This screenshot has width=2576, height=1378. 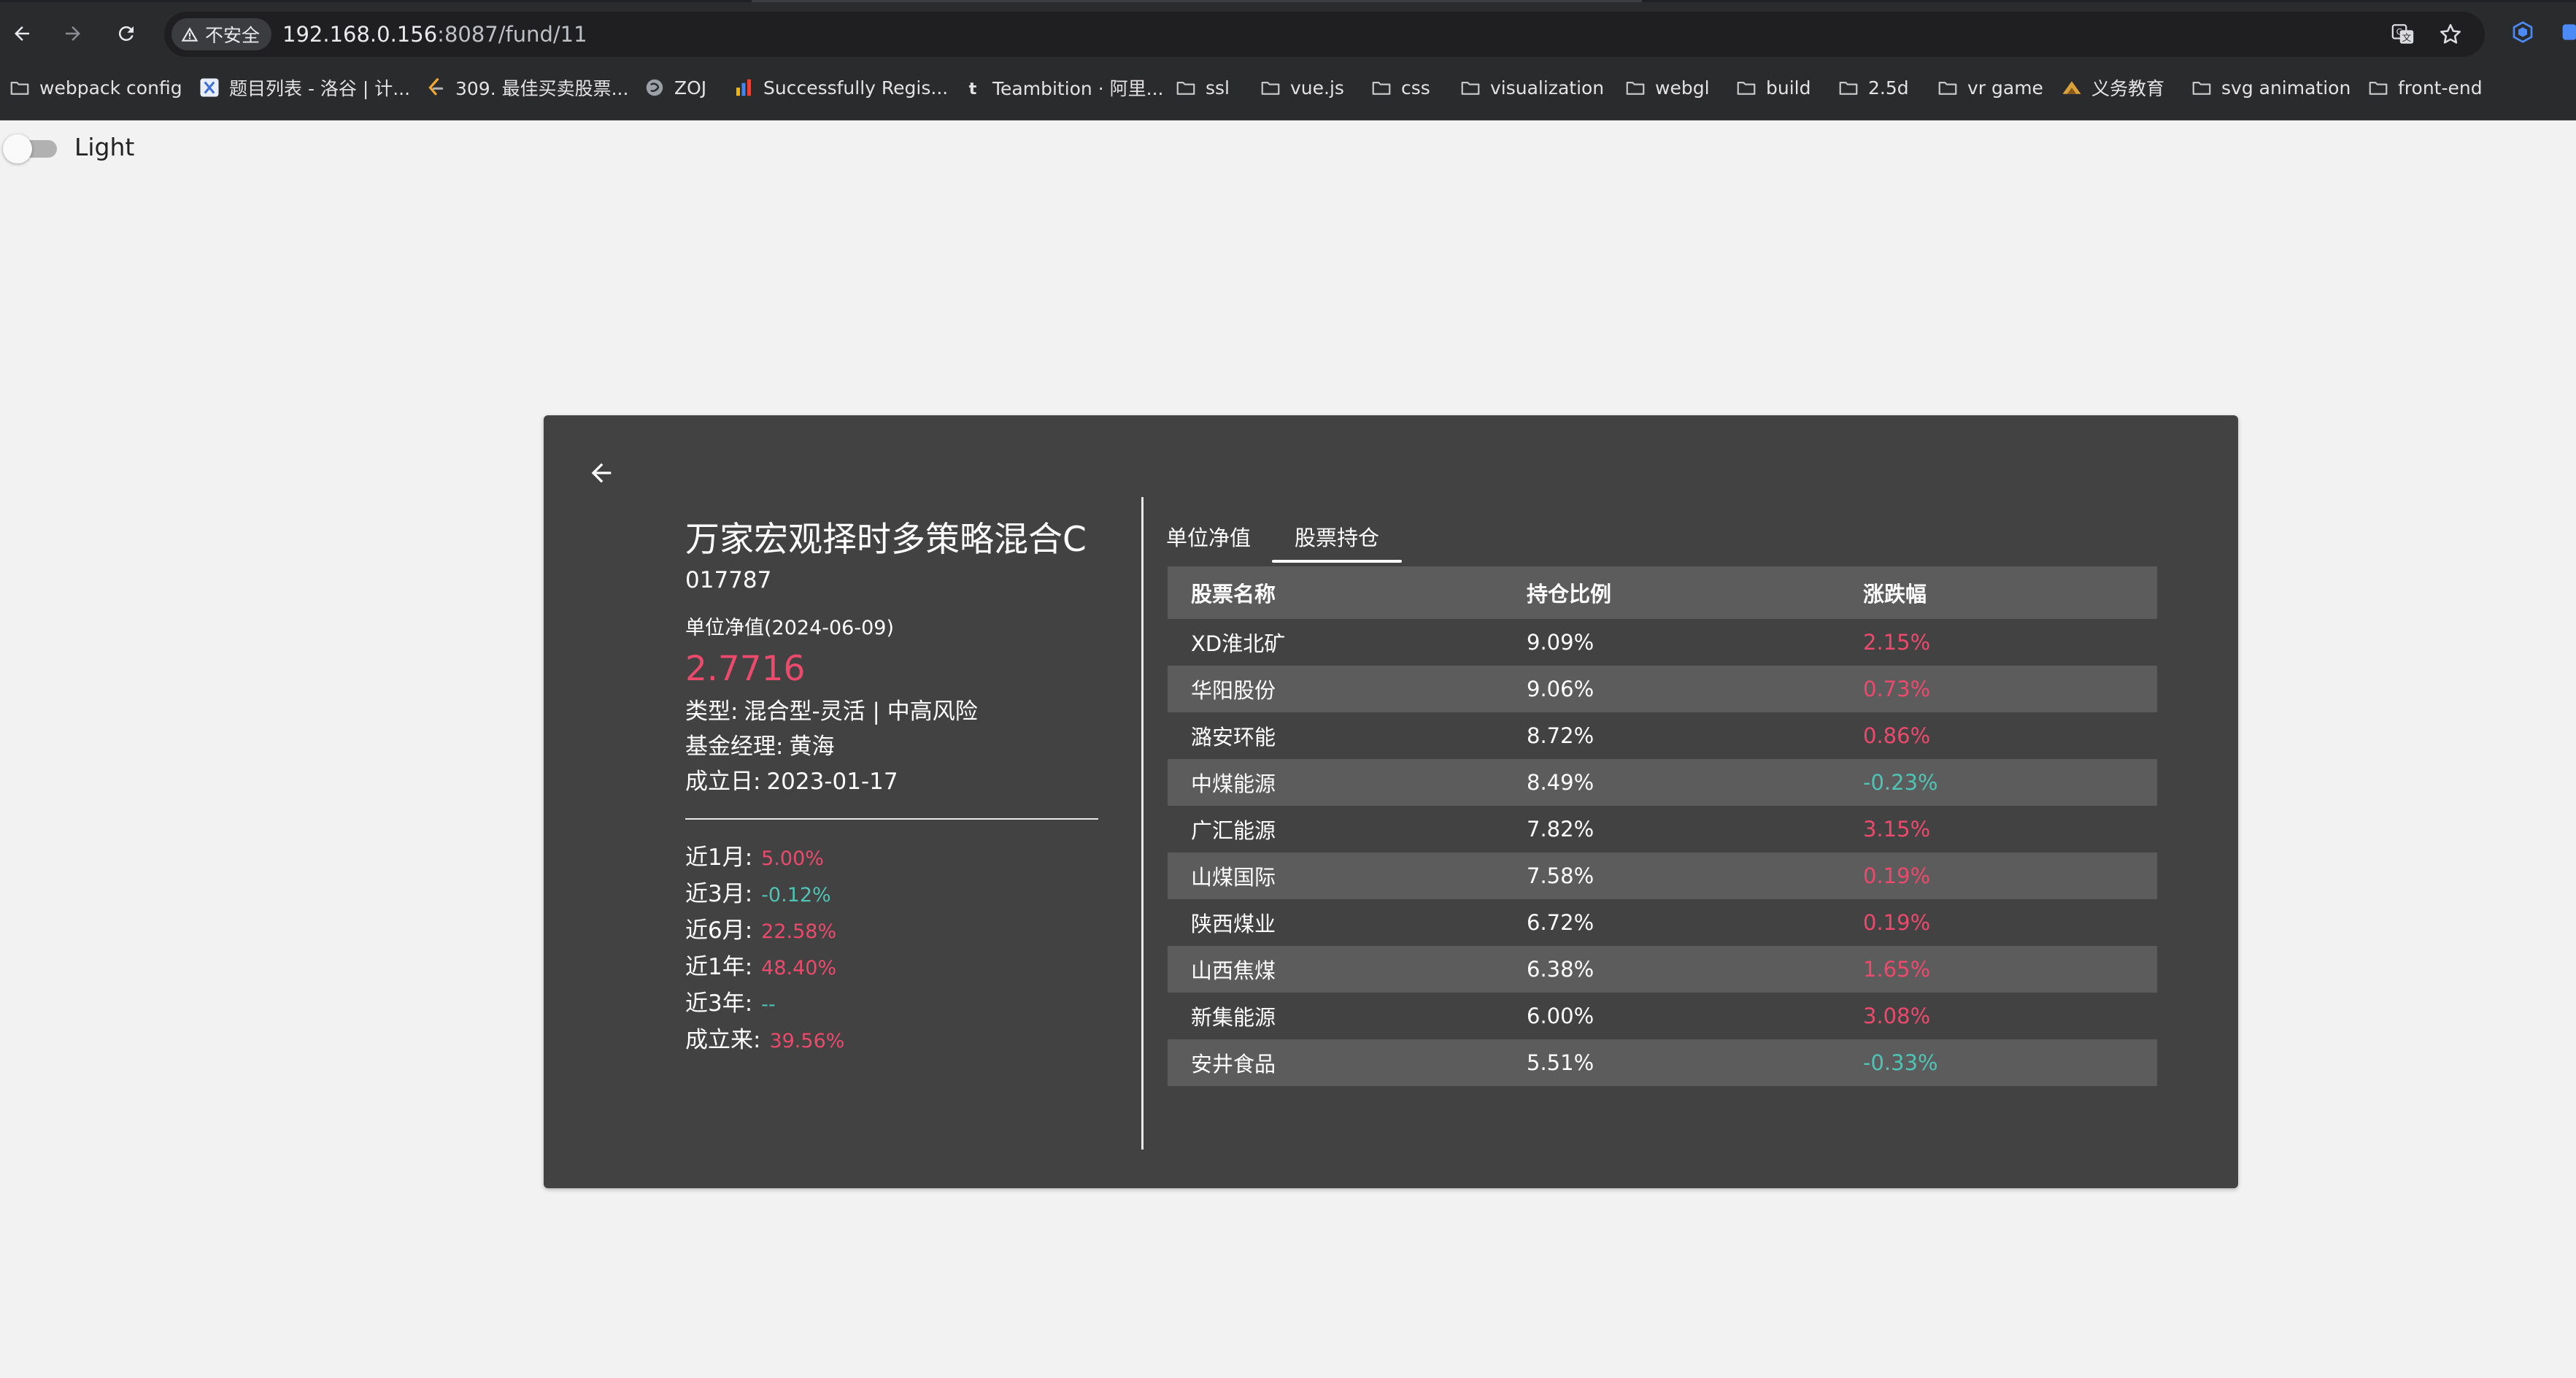 I want to click on panel-divider, so click(x=1142, y=823).